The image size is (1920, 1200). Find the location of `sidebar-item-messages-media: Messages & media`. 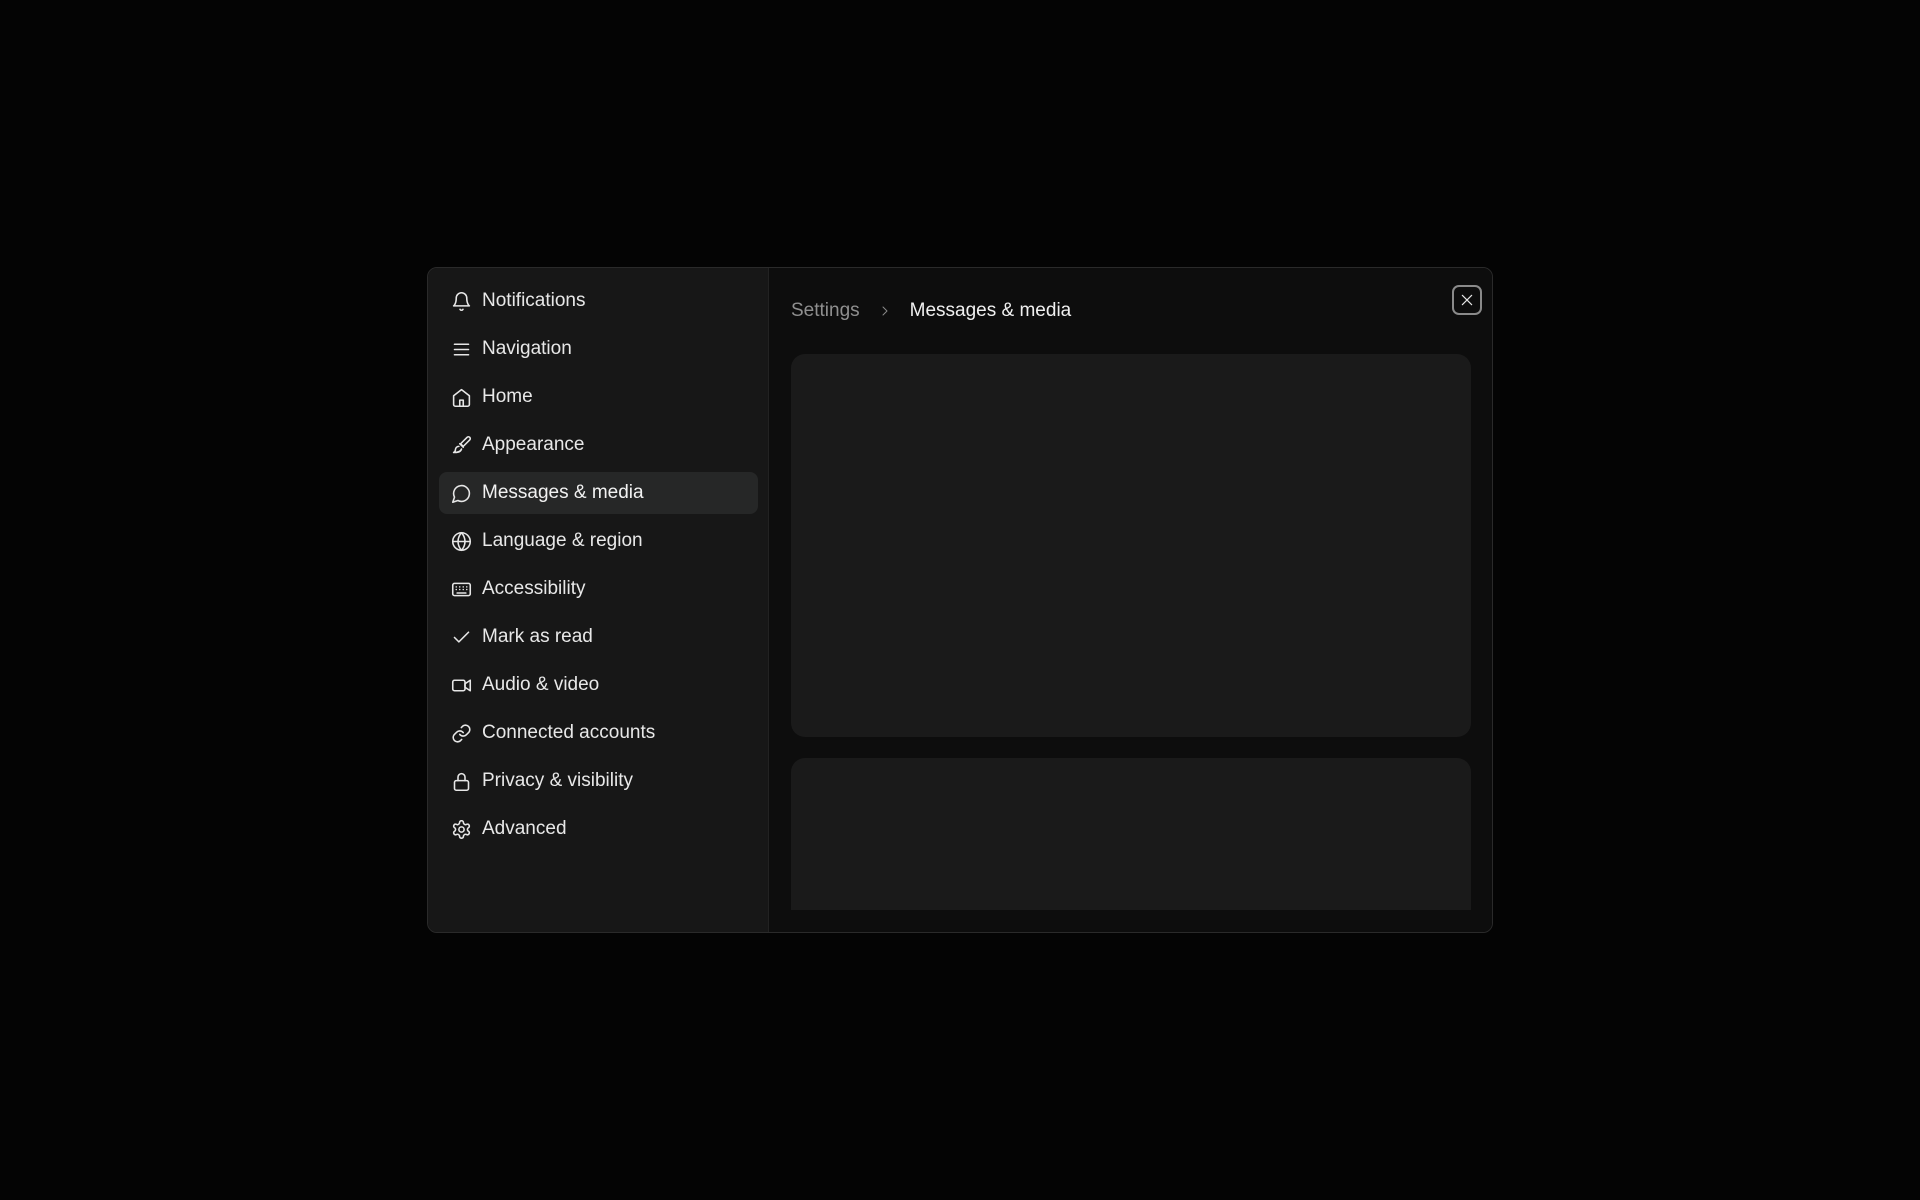

sidebar-item-messages-media: Messages & media is located at coordinates (598, 493).